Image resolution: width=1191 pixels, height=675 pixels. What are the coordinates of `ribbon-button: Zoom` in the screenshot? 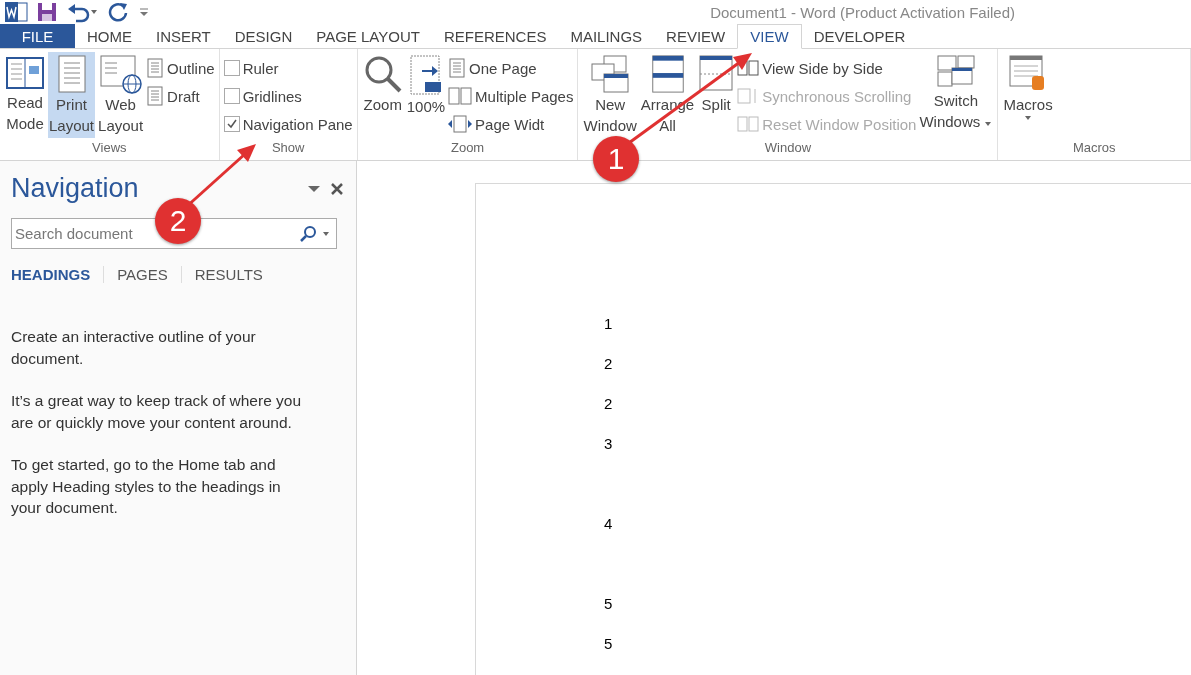 It's located at (382, 95).